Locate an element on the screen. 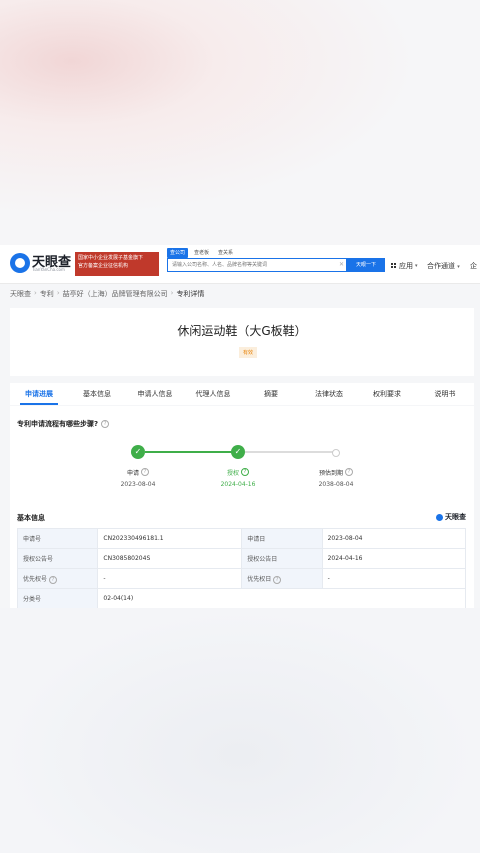 Image resolution: width=480 pixels, height=853 pixels. pending-dot-icon is located at coordinates (336, 453).